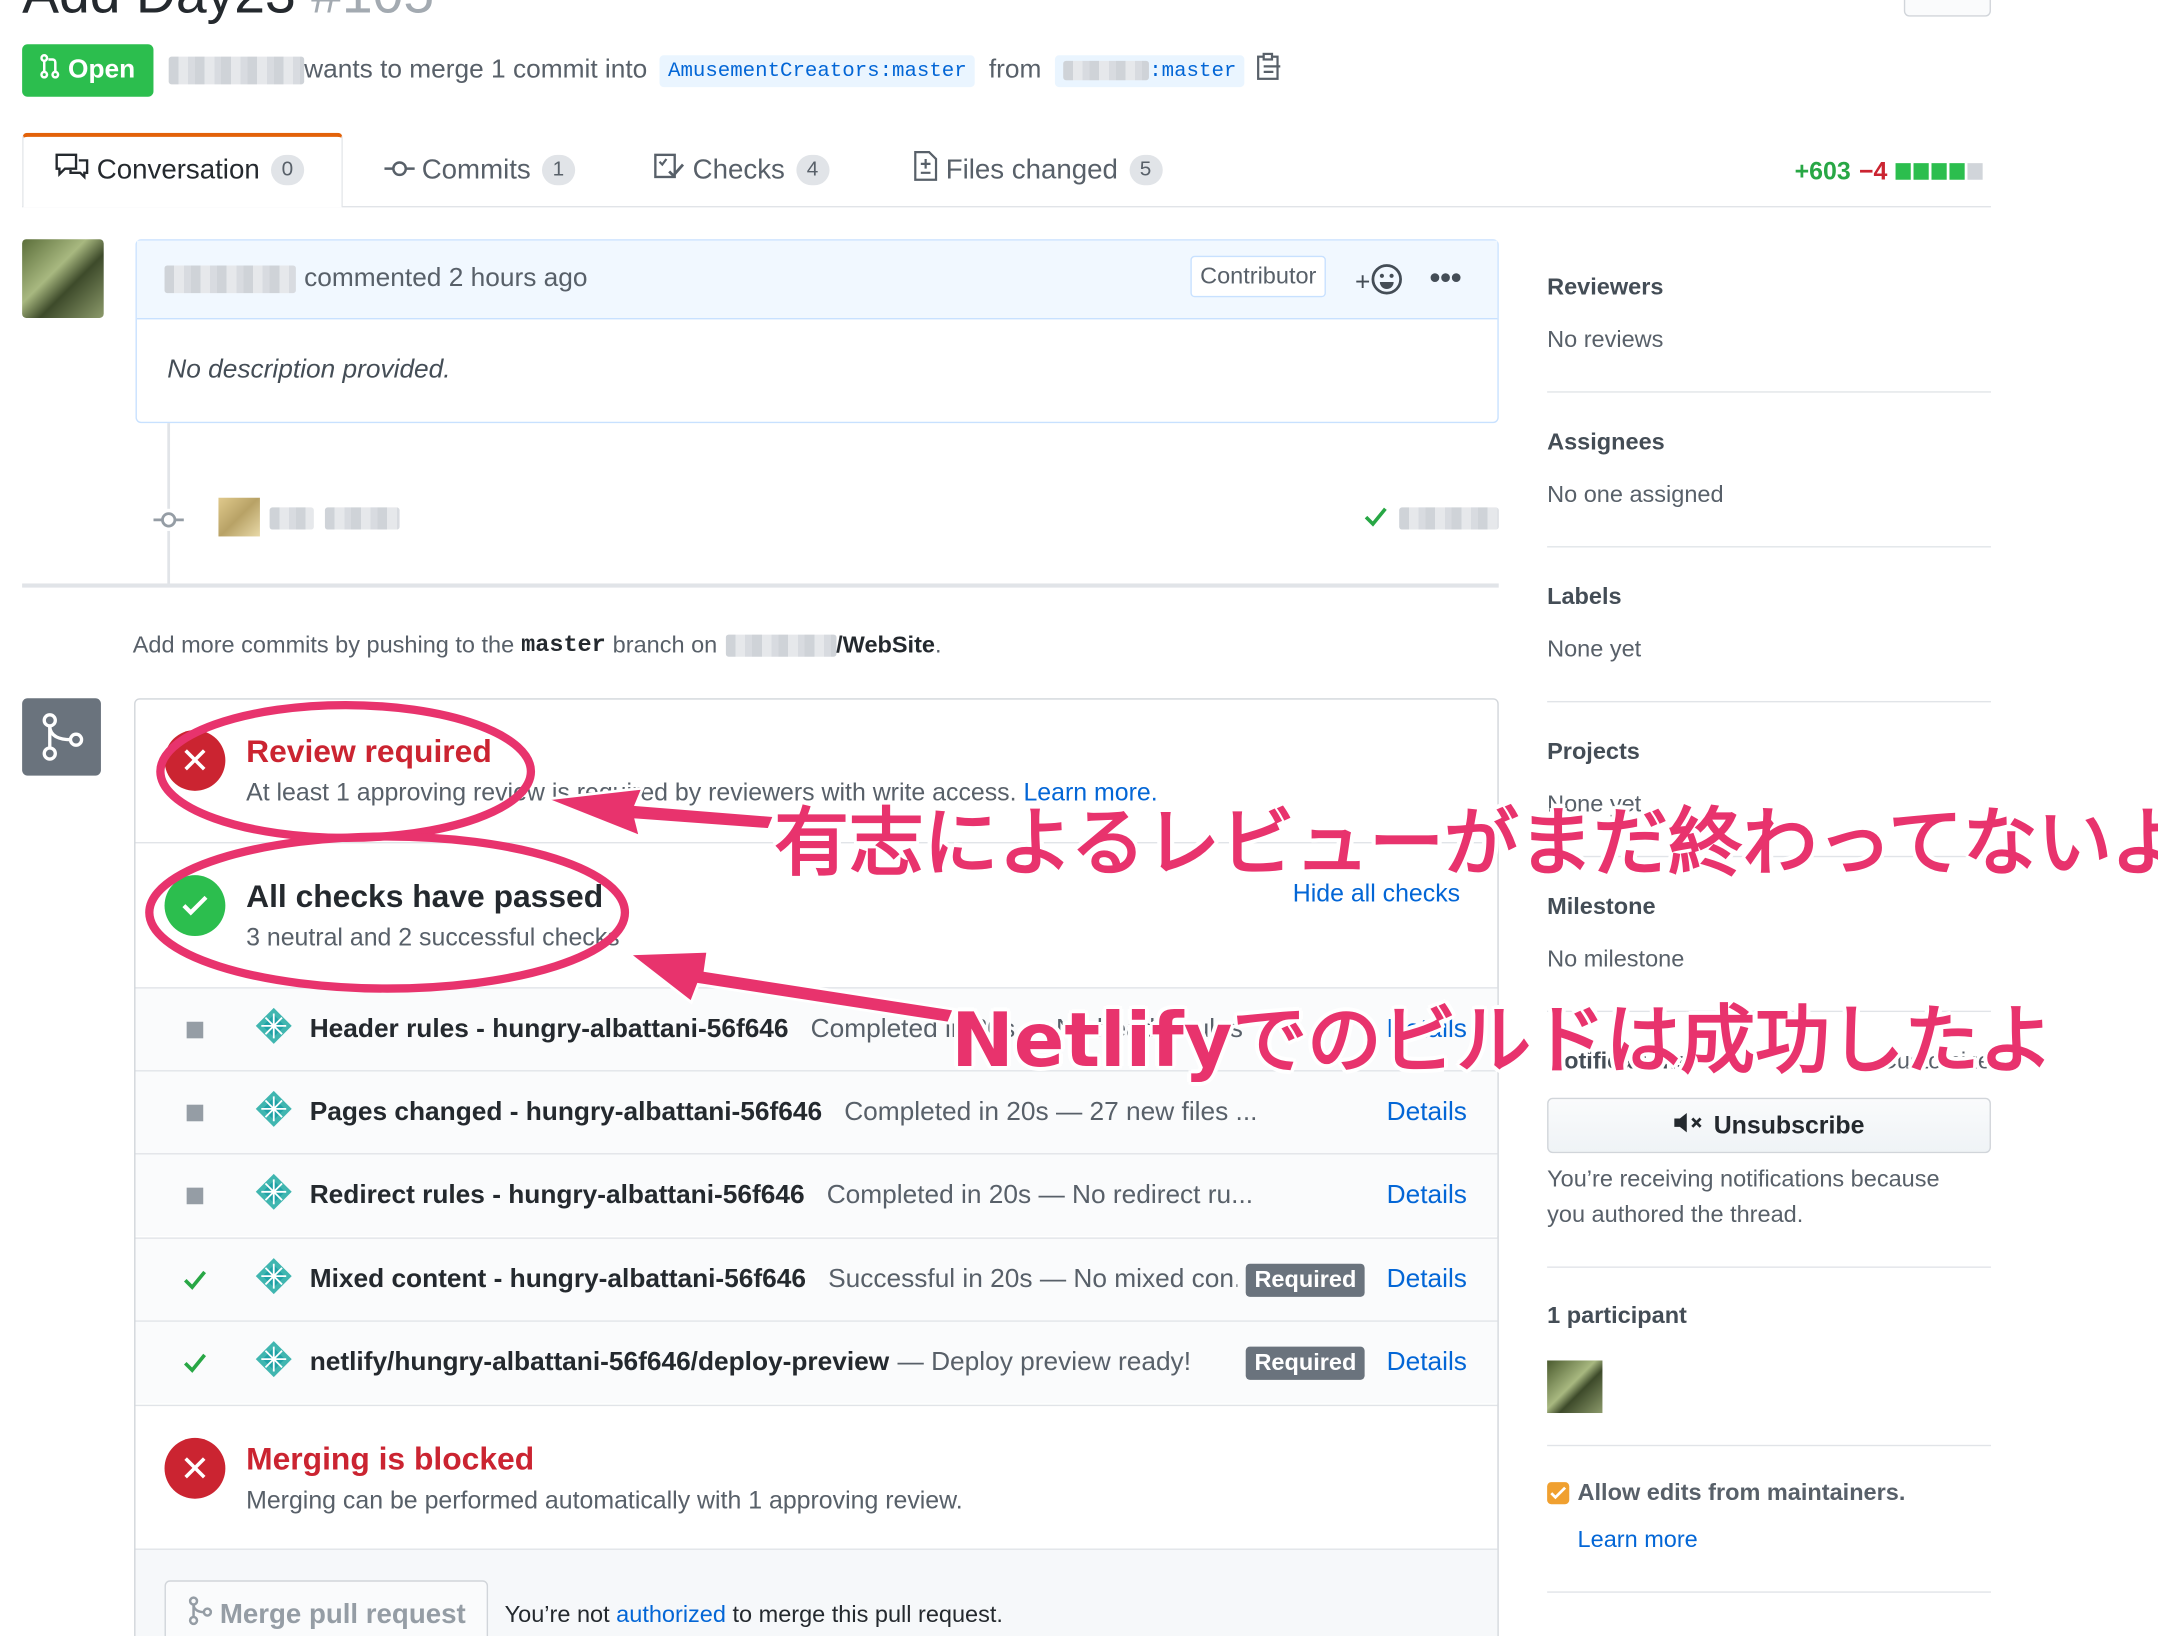 Image resolution: width=2158 pixels, height=1636 pixels. I want to click on build-arrow, so click(790, 987).